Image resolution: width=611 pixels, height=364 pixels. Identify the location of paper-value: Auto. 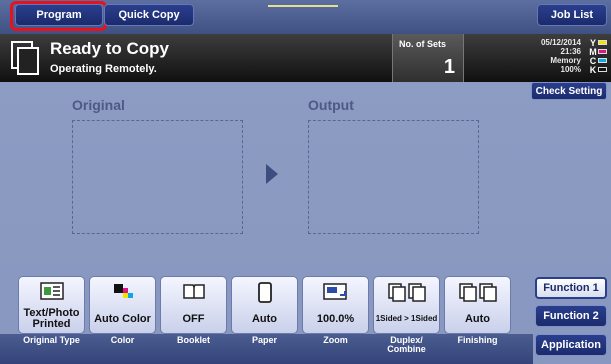
(264, 318).